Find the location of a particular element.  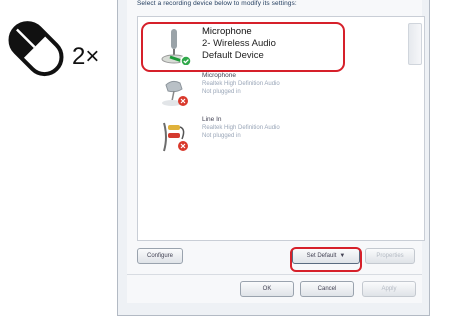

divider is located at coordinates (274, 274).